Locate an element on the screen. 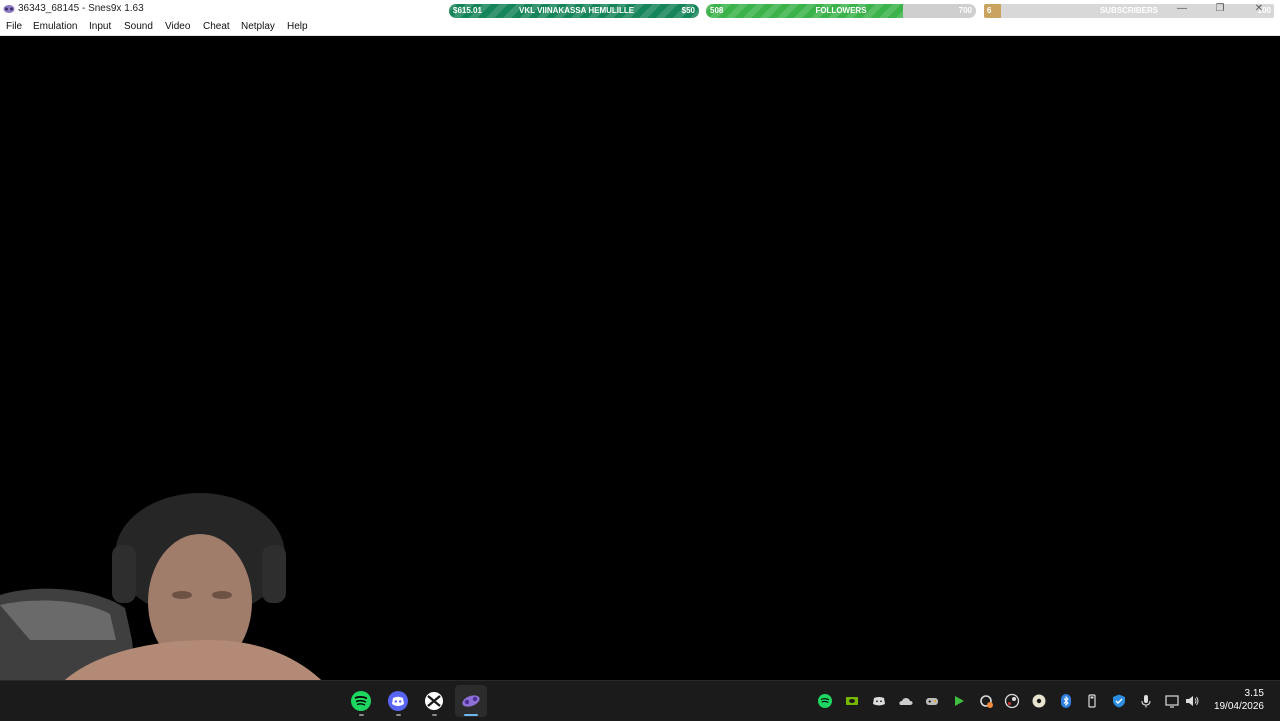  minimize-icon: — is located at coordinates (1182, 8).